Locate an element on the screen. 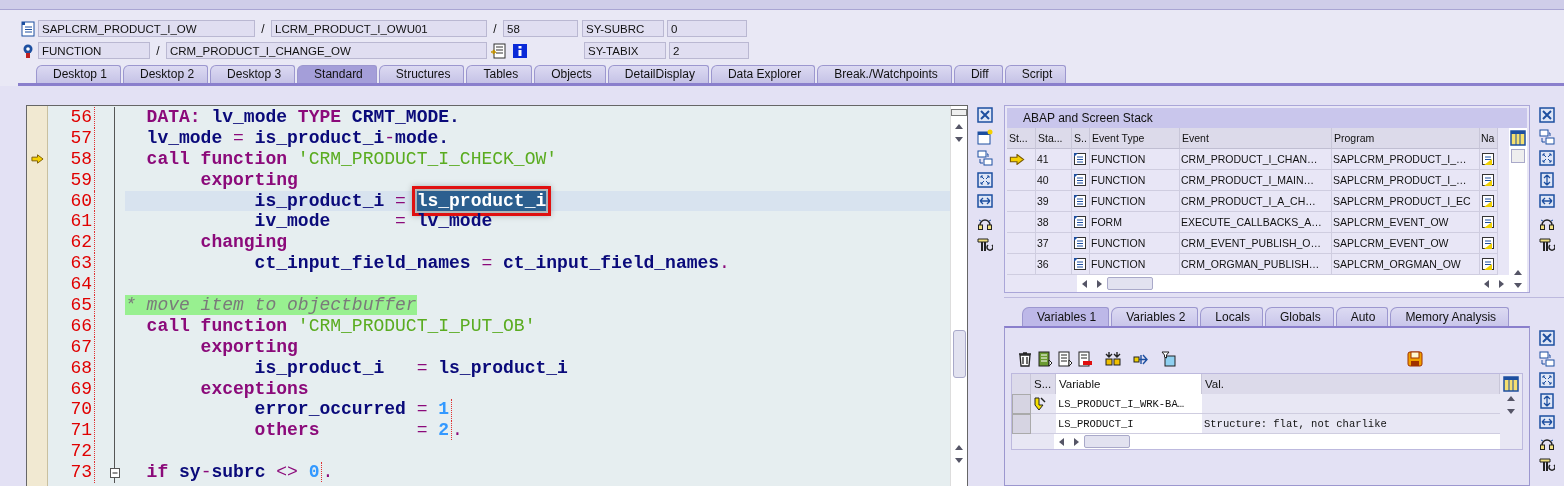 This screenshot has height=486, width=1564. filter-icon is located at coordinates (1169, 359).